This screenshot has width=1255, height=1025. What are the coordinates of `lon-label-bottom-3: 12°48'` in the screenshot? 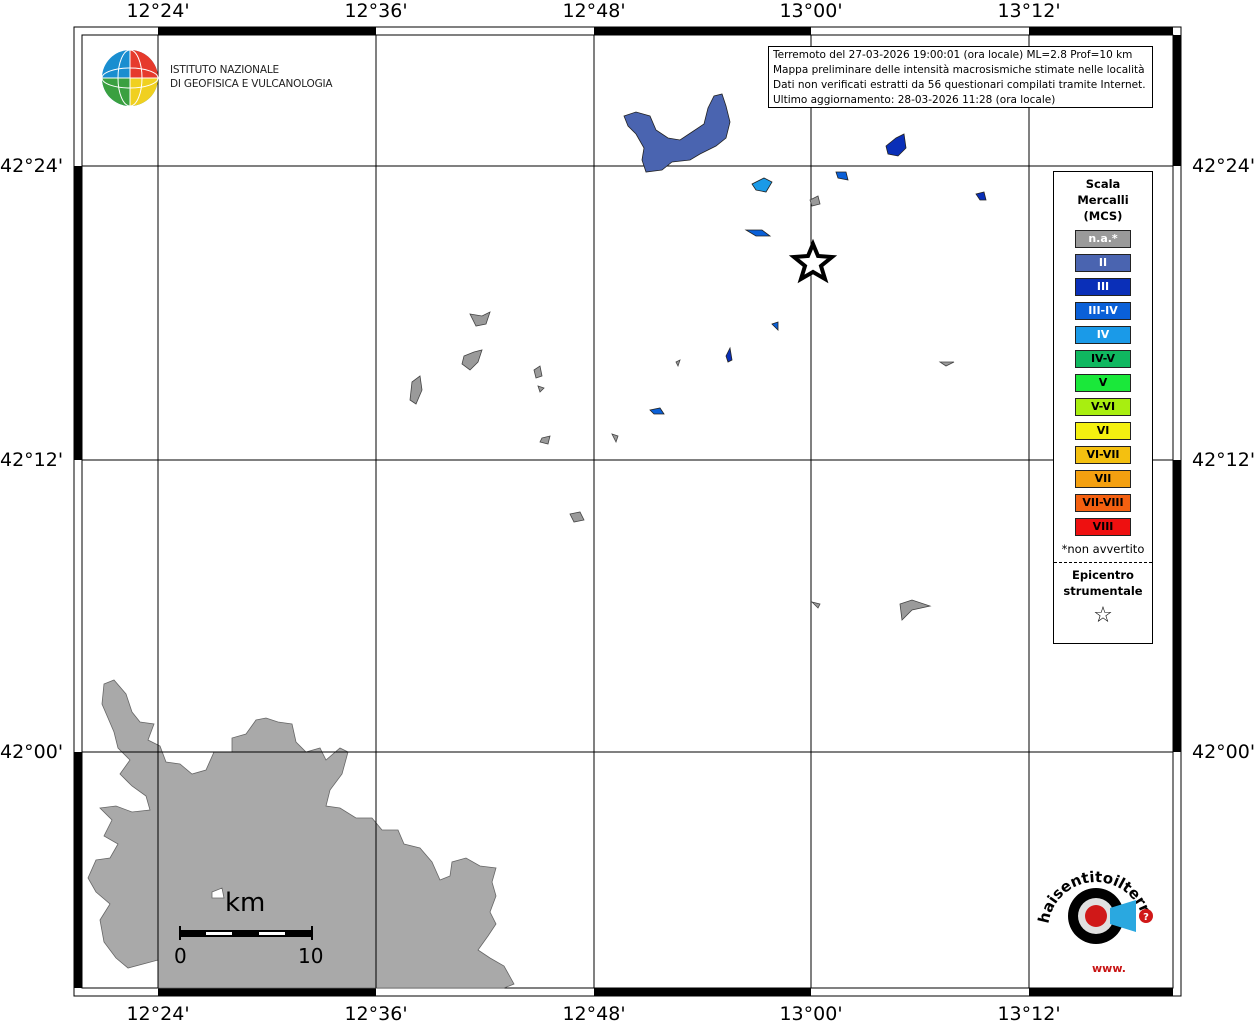 It's located at (594, 1014).